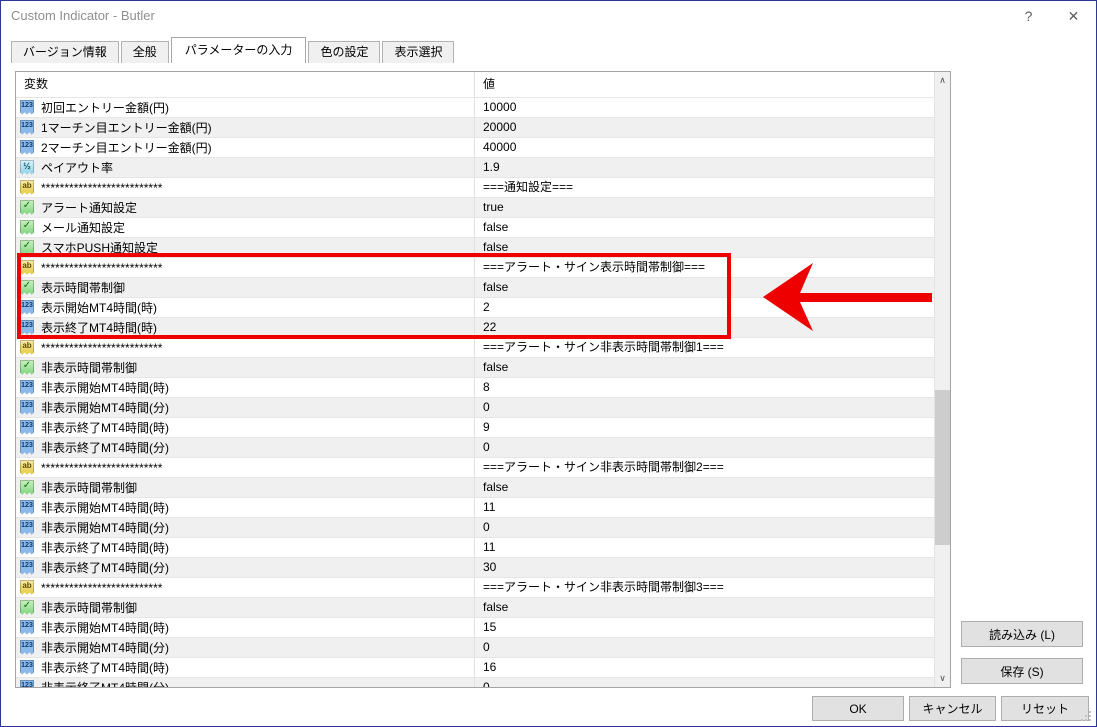  What do you see at coordinates (77, 168) in the screenshot?
I see `param-name: ペイアウト率` at bounding box center [77, 168].